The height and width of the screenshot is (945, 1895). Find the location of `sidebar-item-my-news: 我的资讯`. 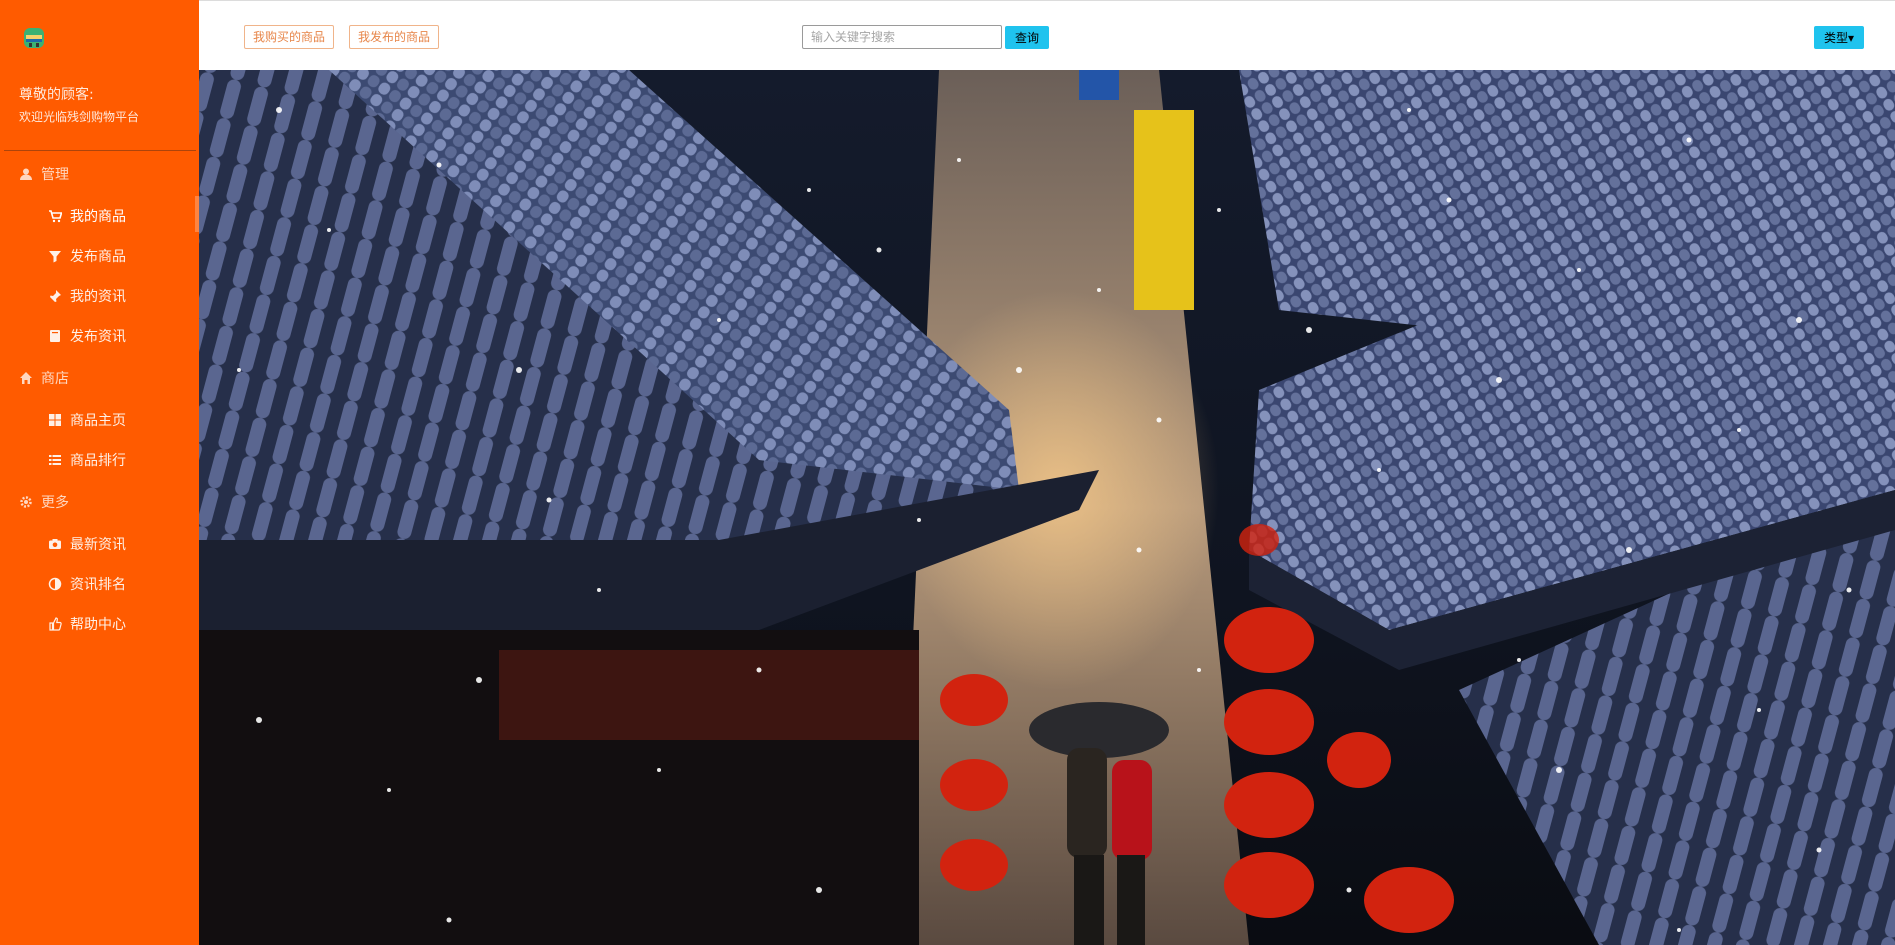

sidebar-item-my-news: 我的资讯 is located at coordinates (87, 296).